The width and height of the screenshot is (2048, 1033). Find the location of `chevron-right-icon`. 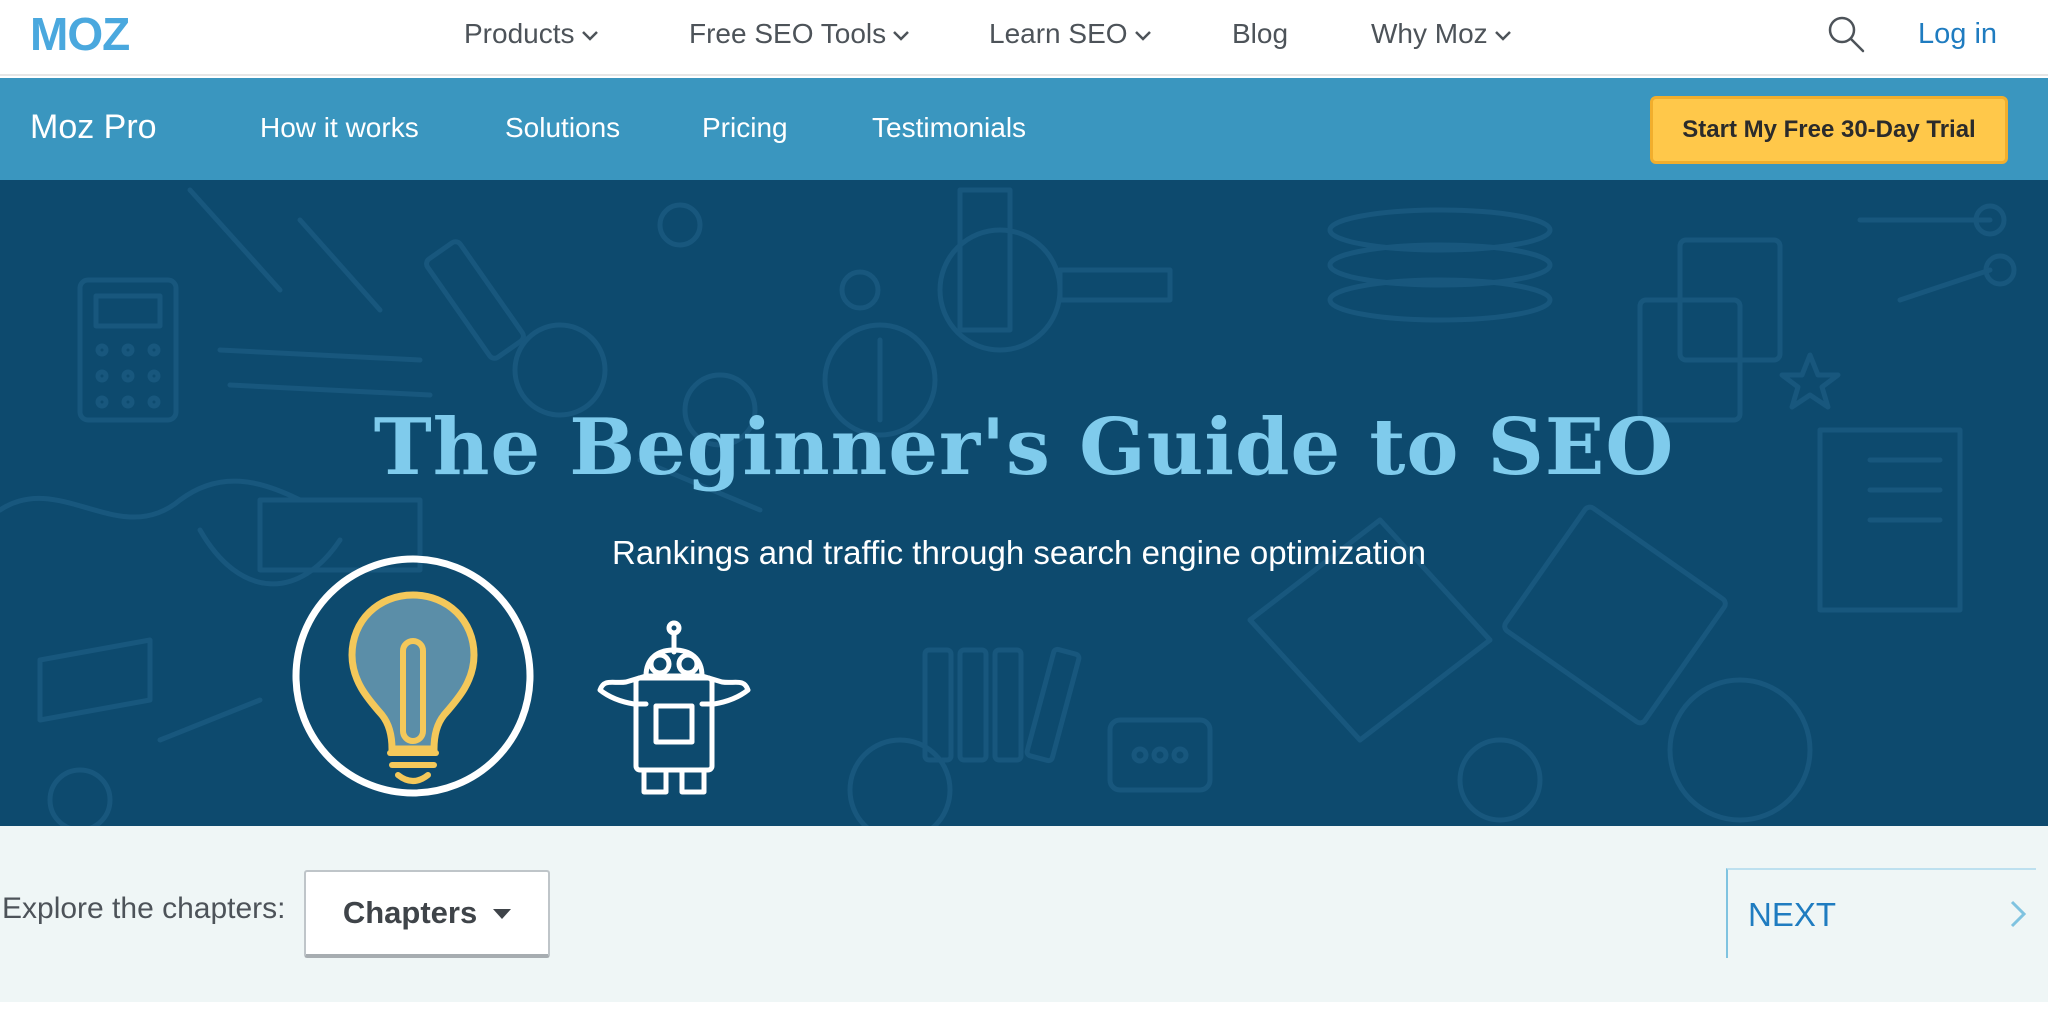

chevron-right-icon is located at coordinates (2018, 914).